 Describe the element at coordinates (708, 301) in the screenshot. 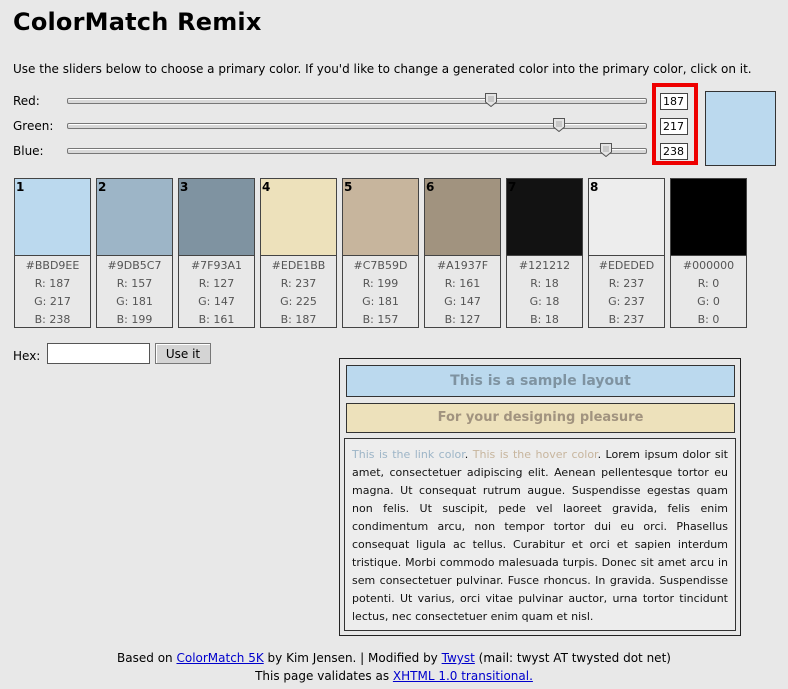

I see `swatch-g-value: G: 0` at that location.